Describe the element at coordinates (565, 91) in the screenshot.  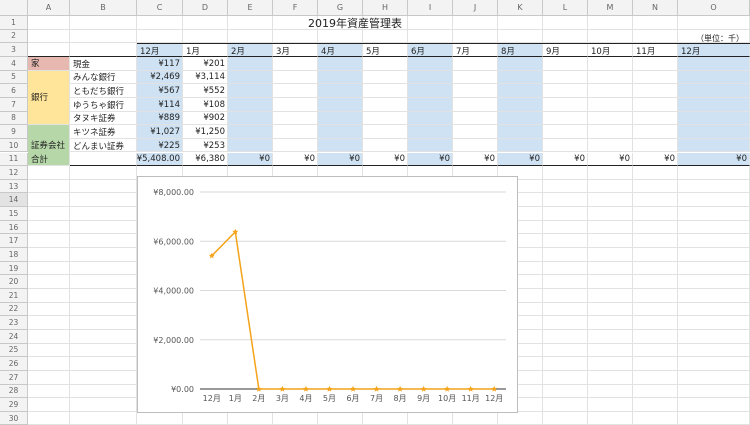
I see `cell-l6` at that location.